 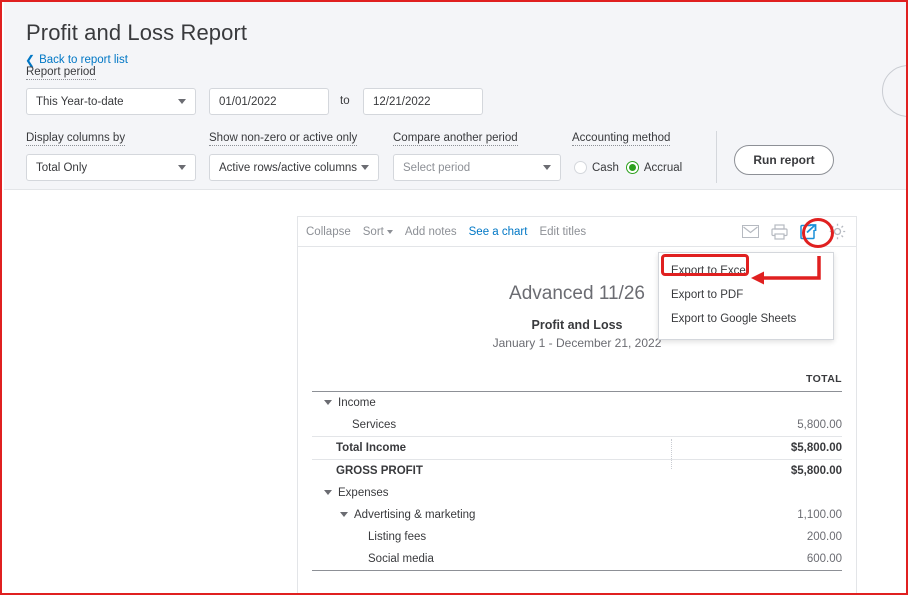 I want to click on run-report-button: Run report, so click(x=784, y=160).